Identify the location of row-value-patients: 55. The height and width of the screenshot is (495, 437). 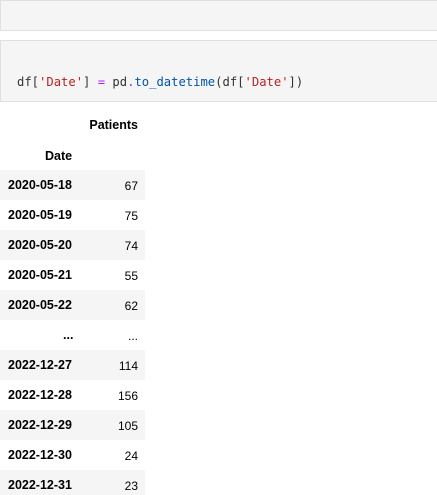
(131, 276).